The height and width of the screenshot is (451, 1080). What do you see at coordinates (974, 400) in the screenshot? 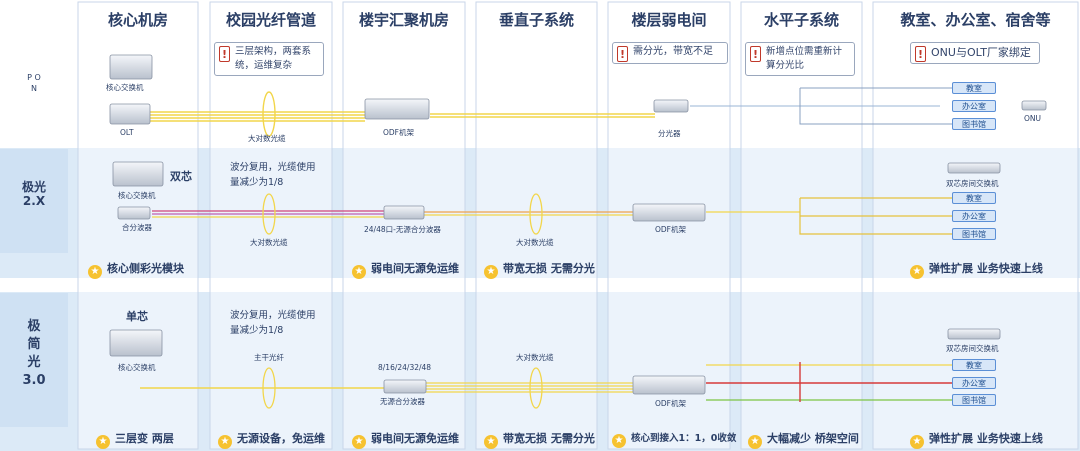
I see `jjg3-room-library: 图书馆` at bounding box center [974, 400].